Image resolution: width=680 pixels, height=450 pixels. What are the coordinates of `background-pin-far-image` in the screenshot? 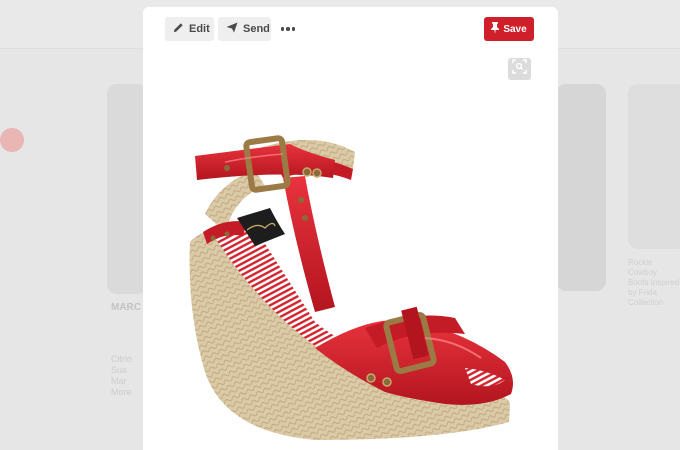 It's located at (654, 166).